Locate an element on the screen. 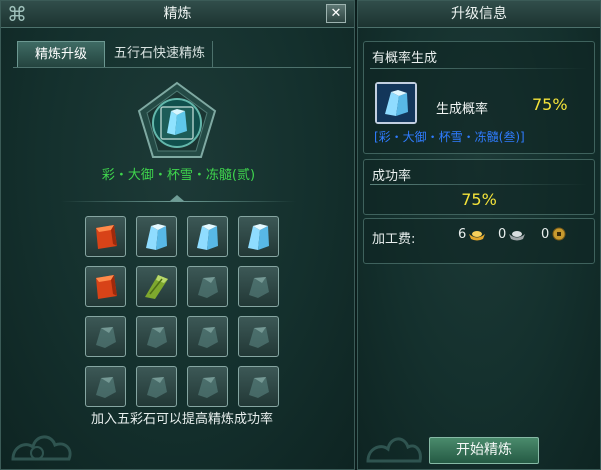 Image resolution: width=601 pixels, height=470 pixels. tab-refine-upgrade: 精炼升级 is located at coordinates (61, 54).